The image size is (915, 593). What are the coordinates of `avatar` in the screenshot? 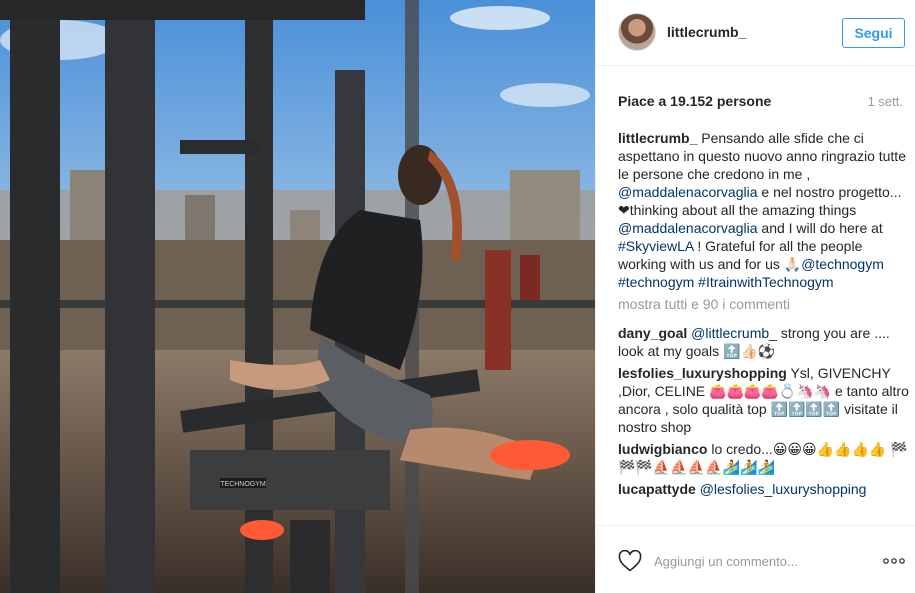 It's located at (637, 32).